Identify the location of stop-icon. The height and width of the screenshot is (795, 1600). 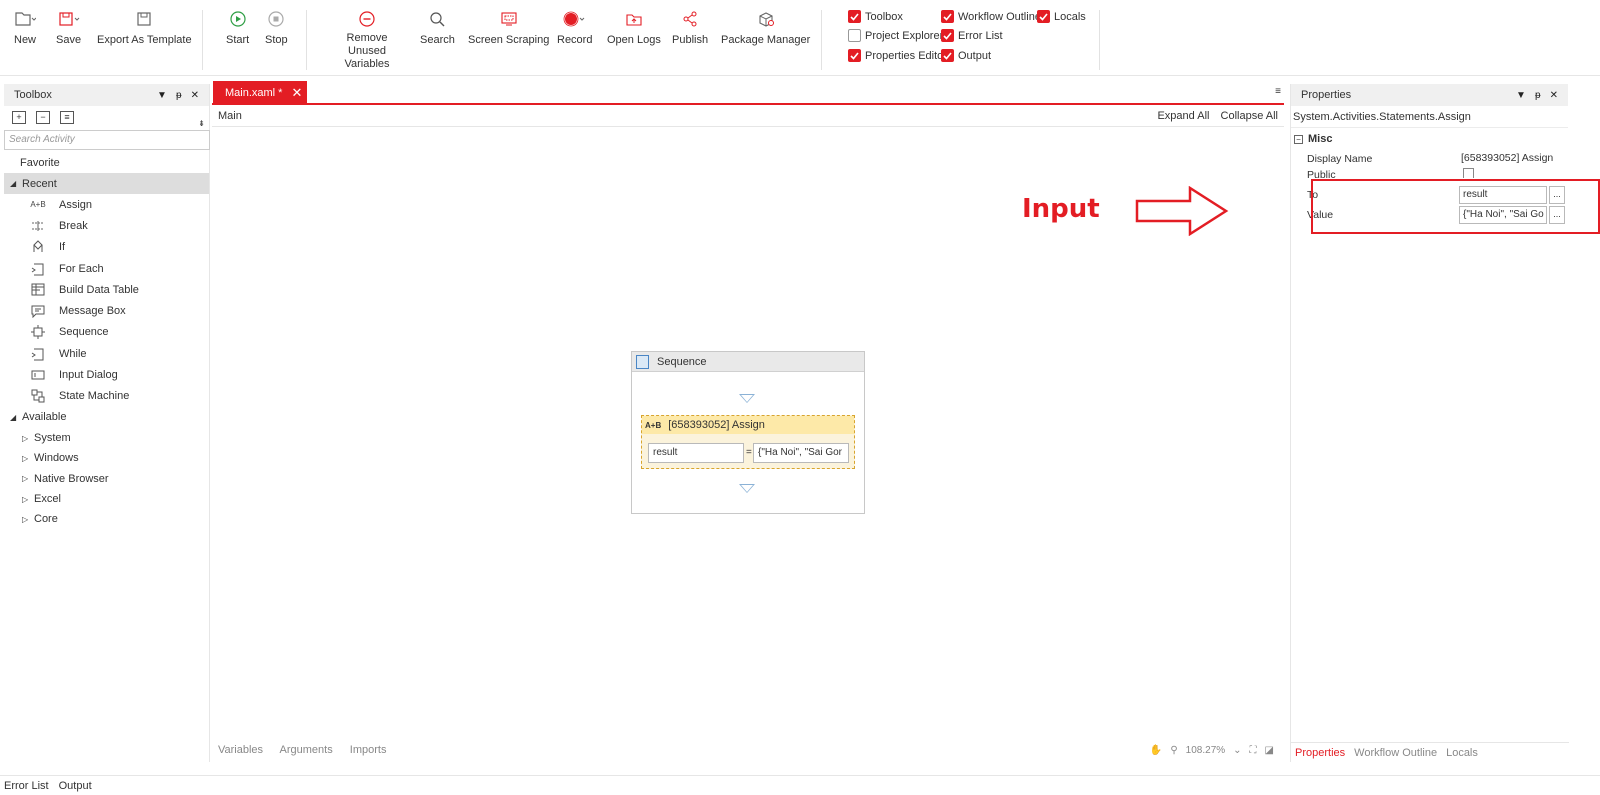
(276, 19).